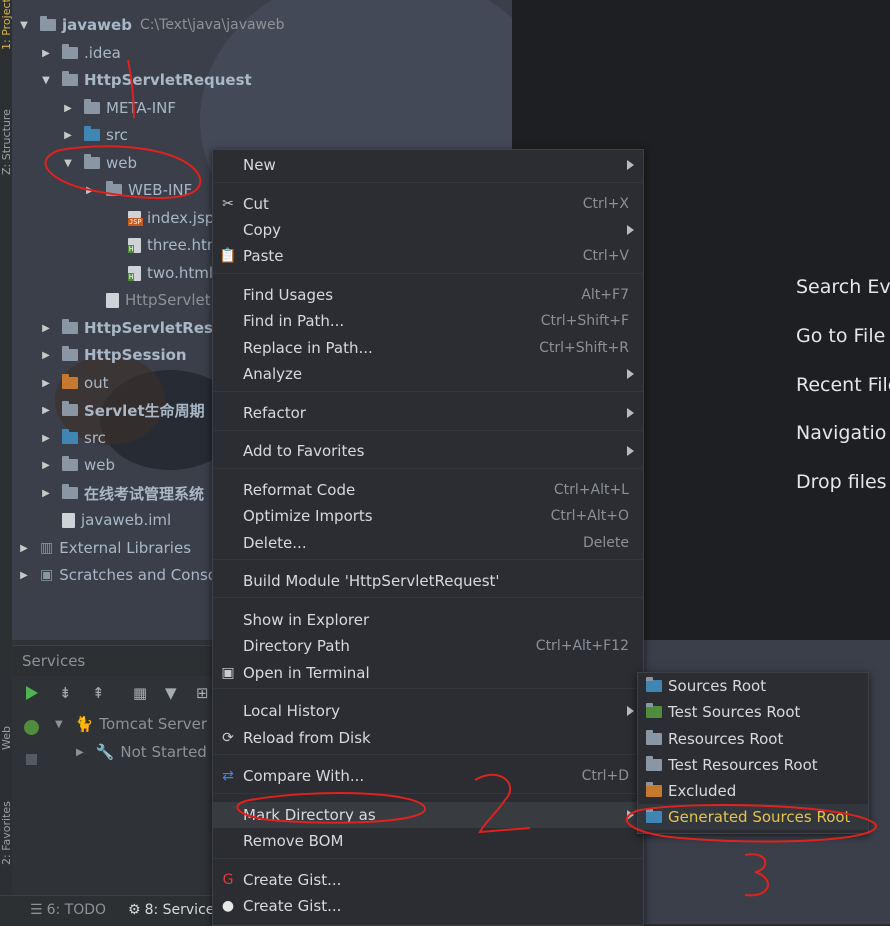  I want to click on project-side-tab: 1: Project, so click(6, 25).